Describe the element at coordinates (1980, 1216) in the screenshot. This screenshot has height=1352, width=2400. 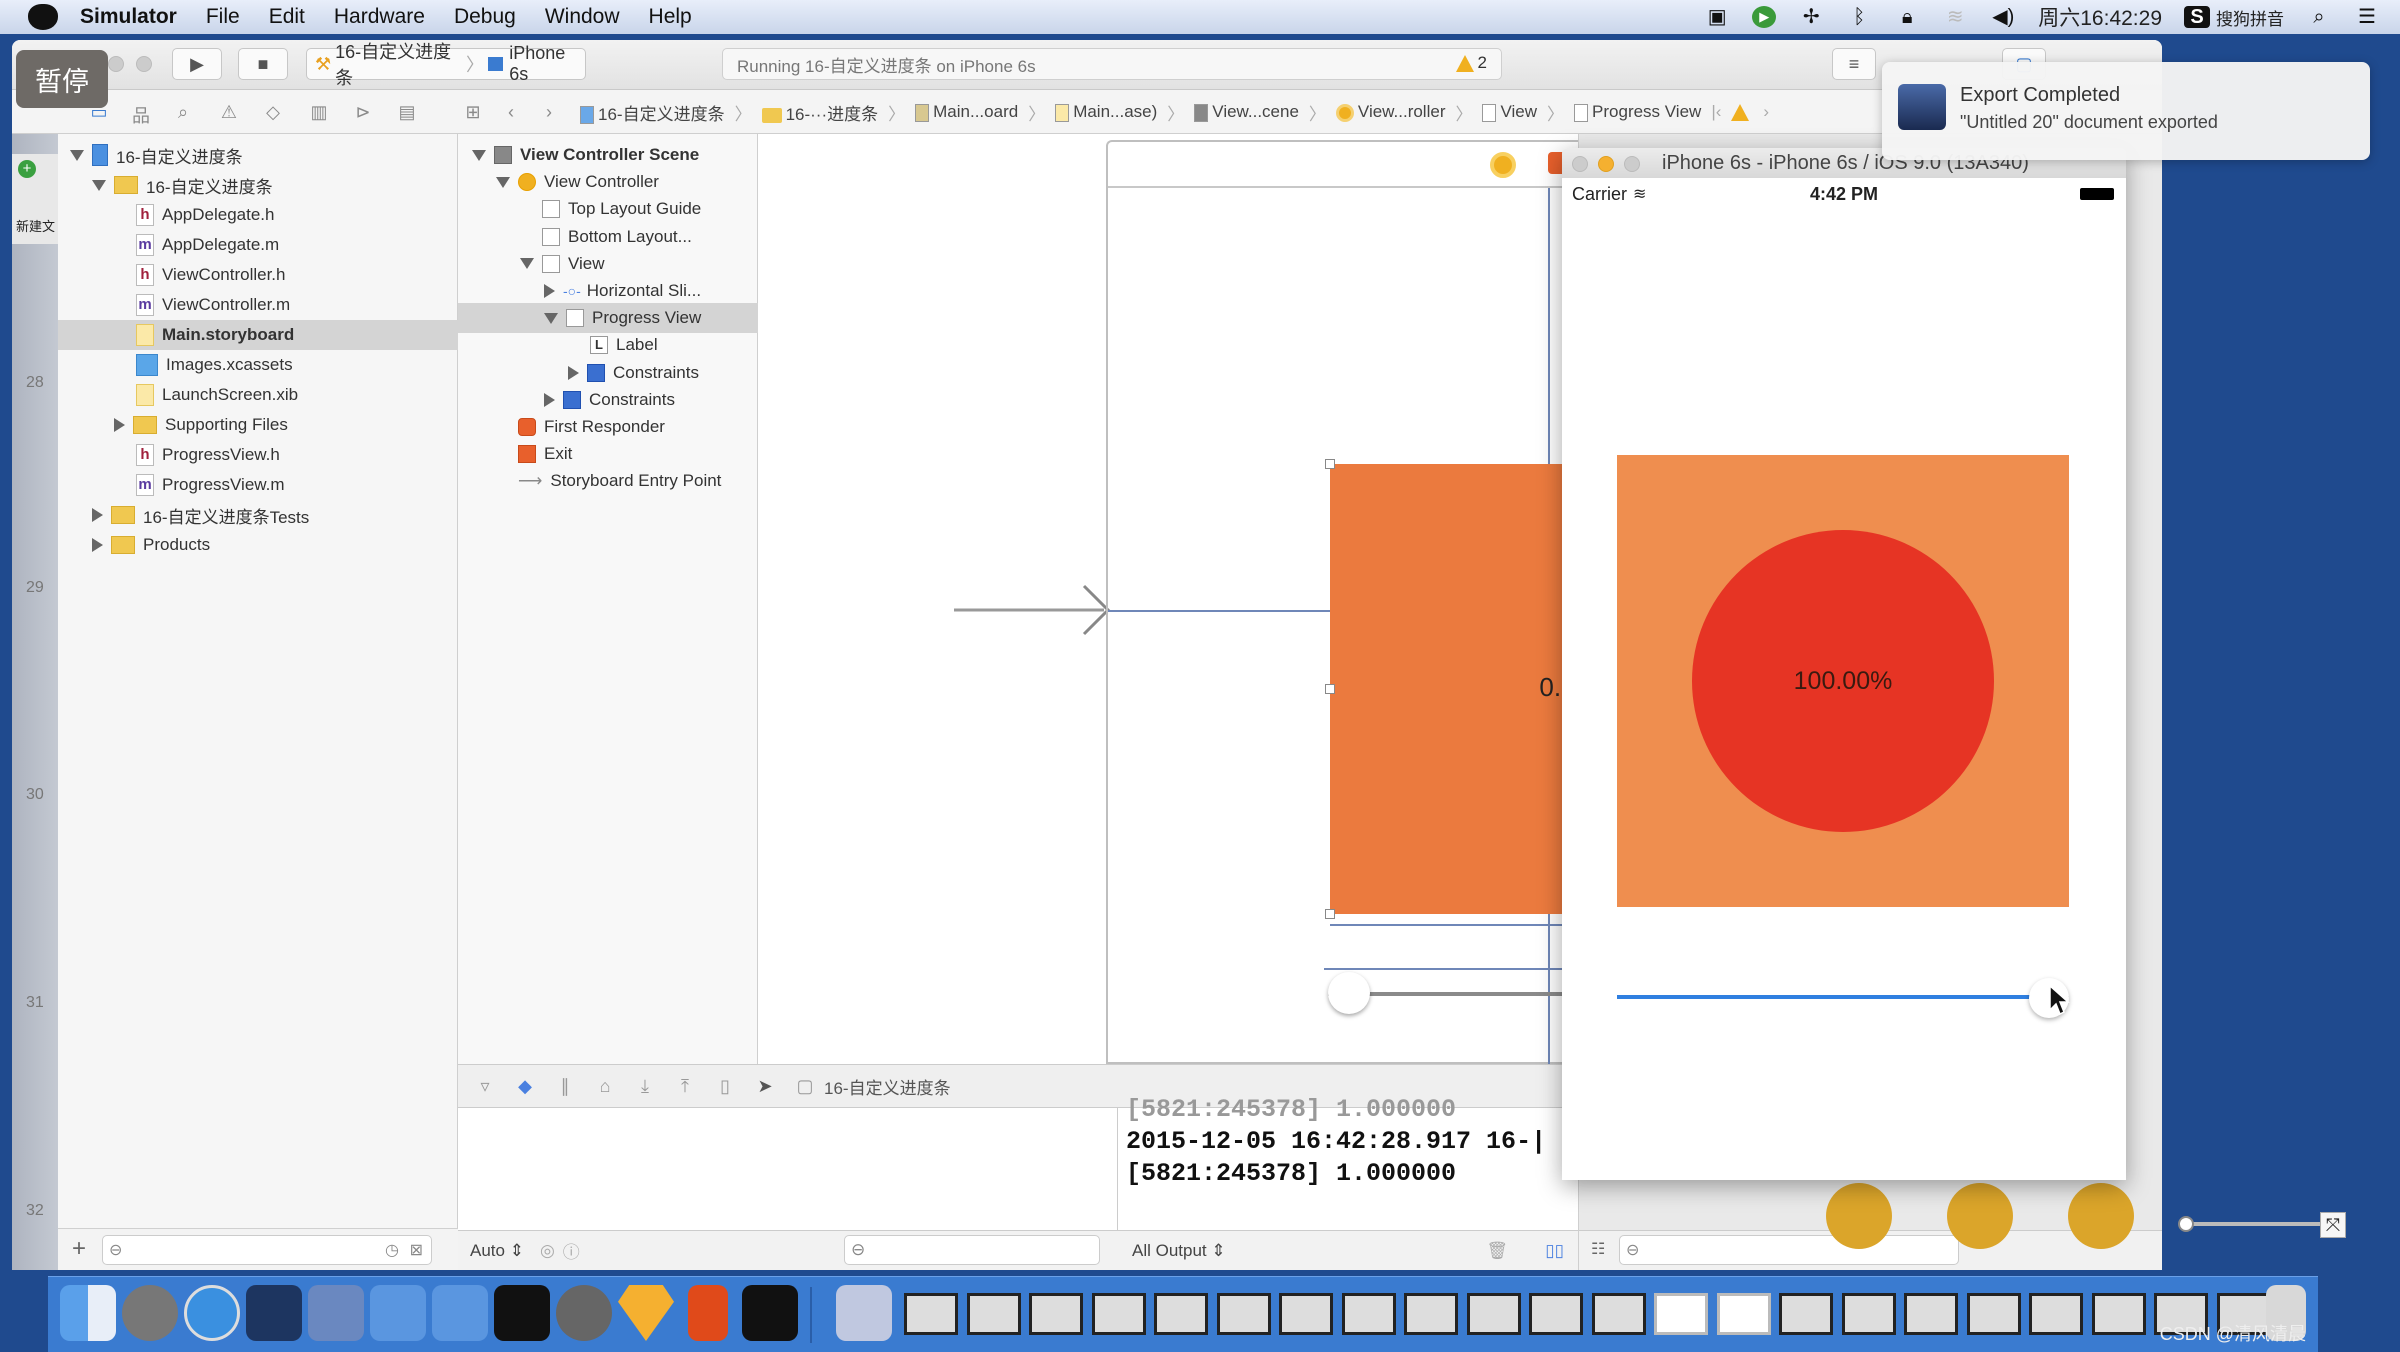
I see `library-object-storyboard-reference` at that location.